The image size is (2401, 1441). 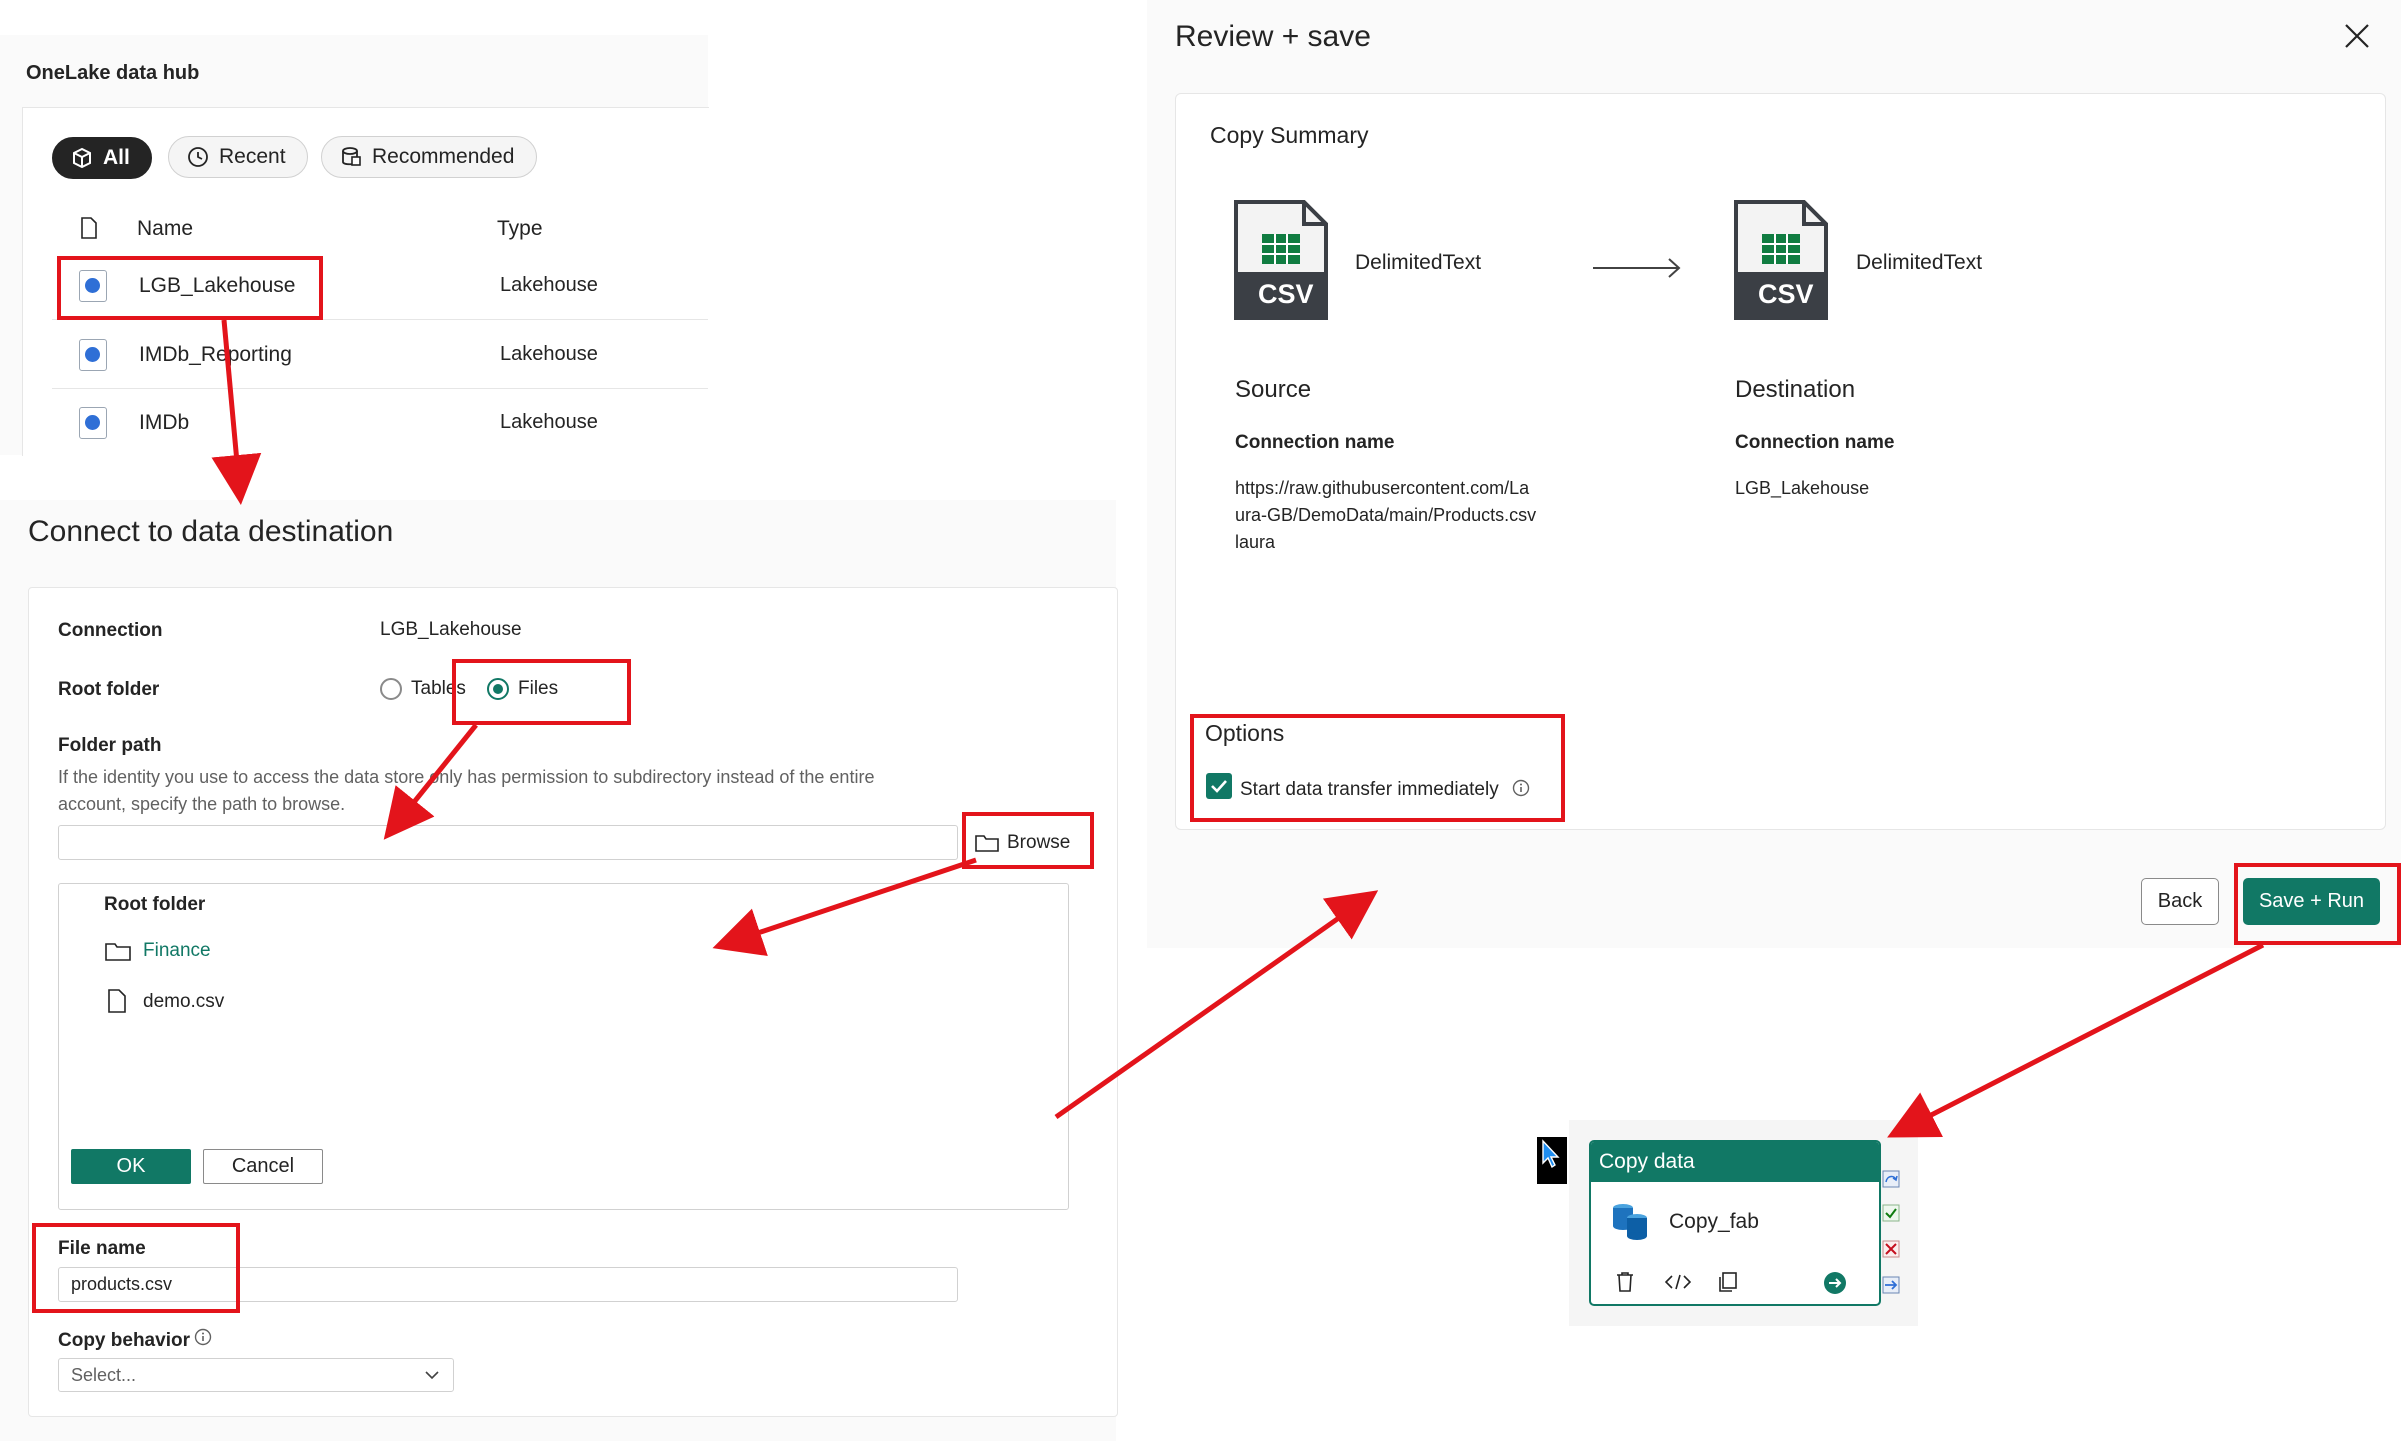 I want to click on arrow-connect-to-review, so click(x=1216, y=1005).